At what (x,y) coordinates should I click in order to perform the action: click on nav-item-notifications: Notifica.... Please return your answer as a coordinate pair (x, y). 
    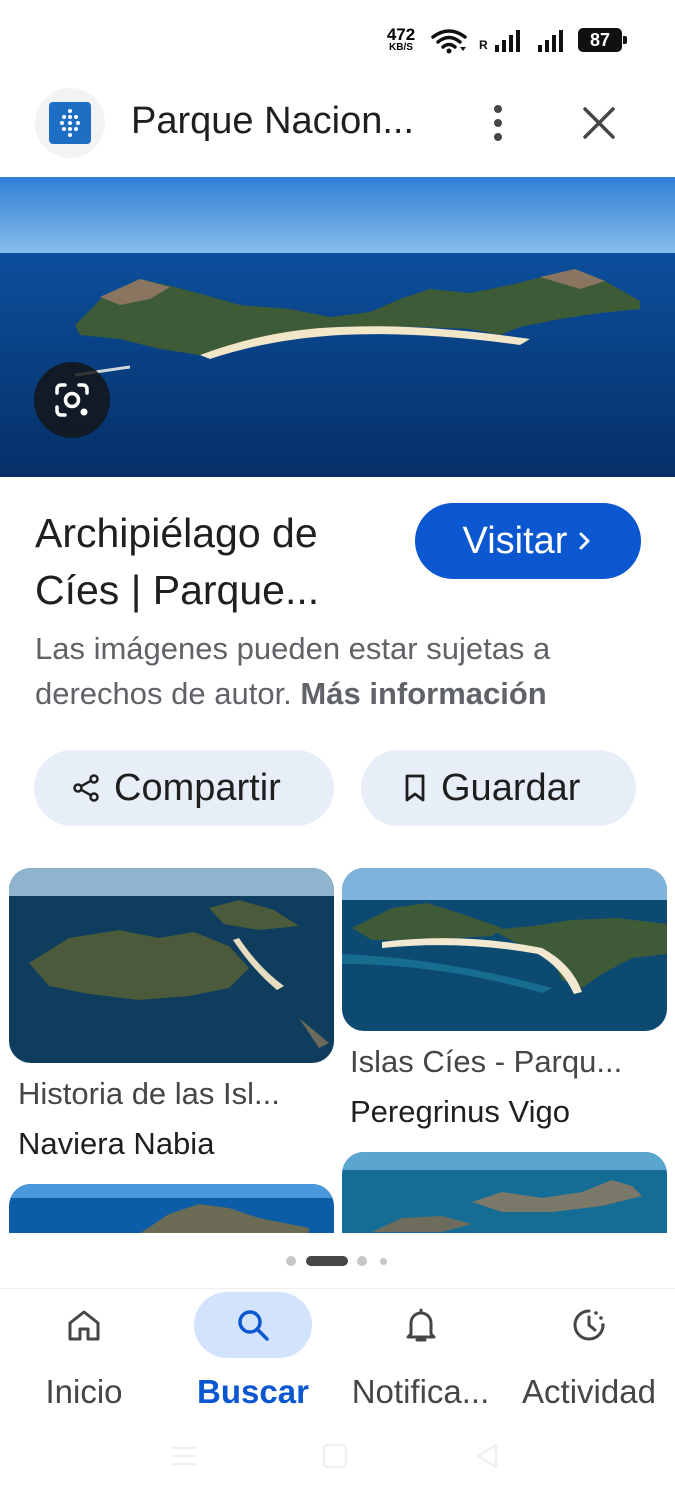
    Looking at the image, I should click on (420, 1354).